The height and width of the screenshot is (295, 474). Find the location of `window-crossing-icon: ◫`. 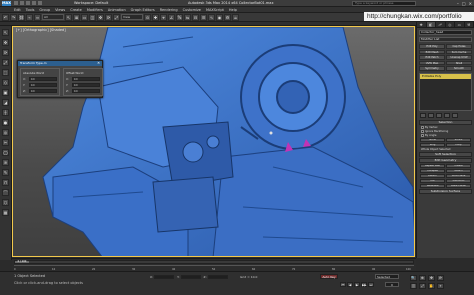

window-crossing-icon: ◫ is located at coordinates (92, 17).